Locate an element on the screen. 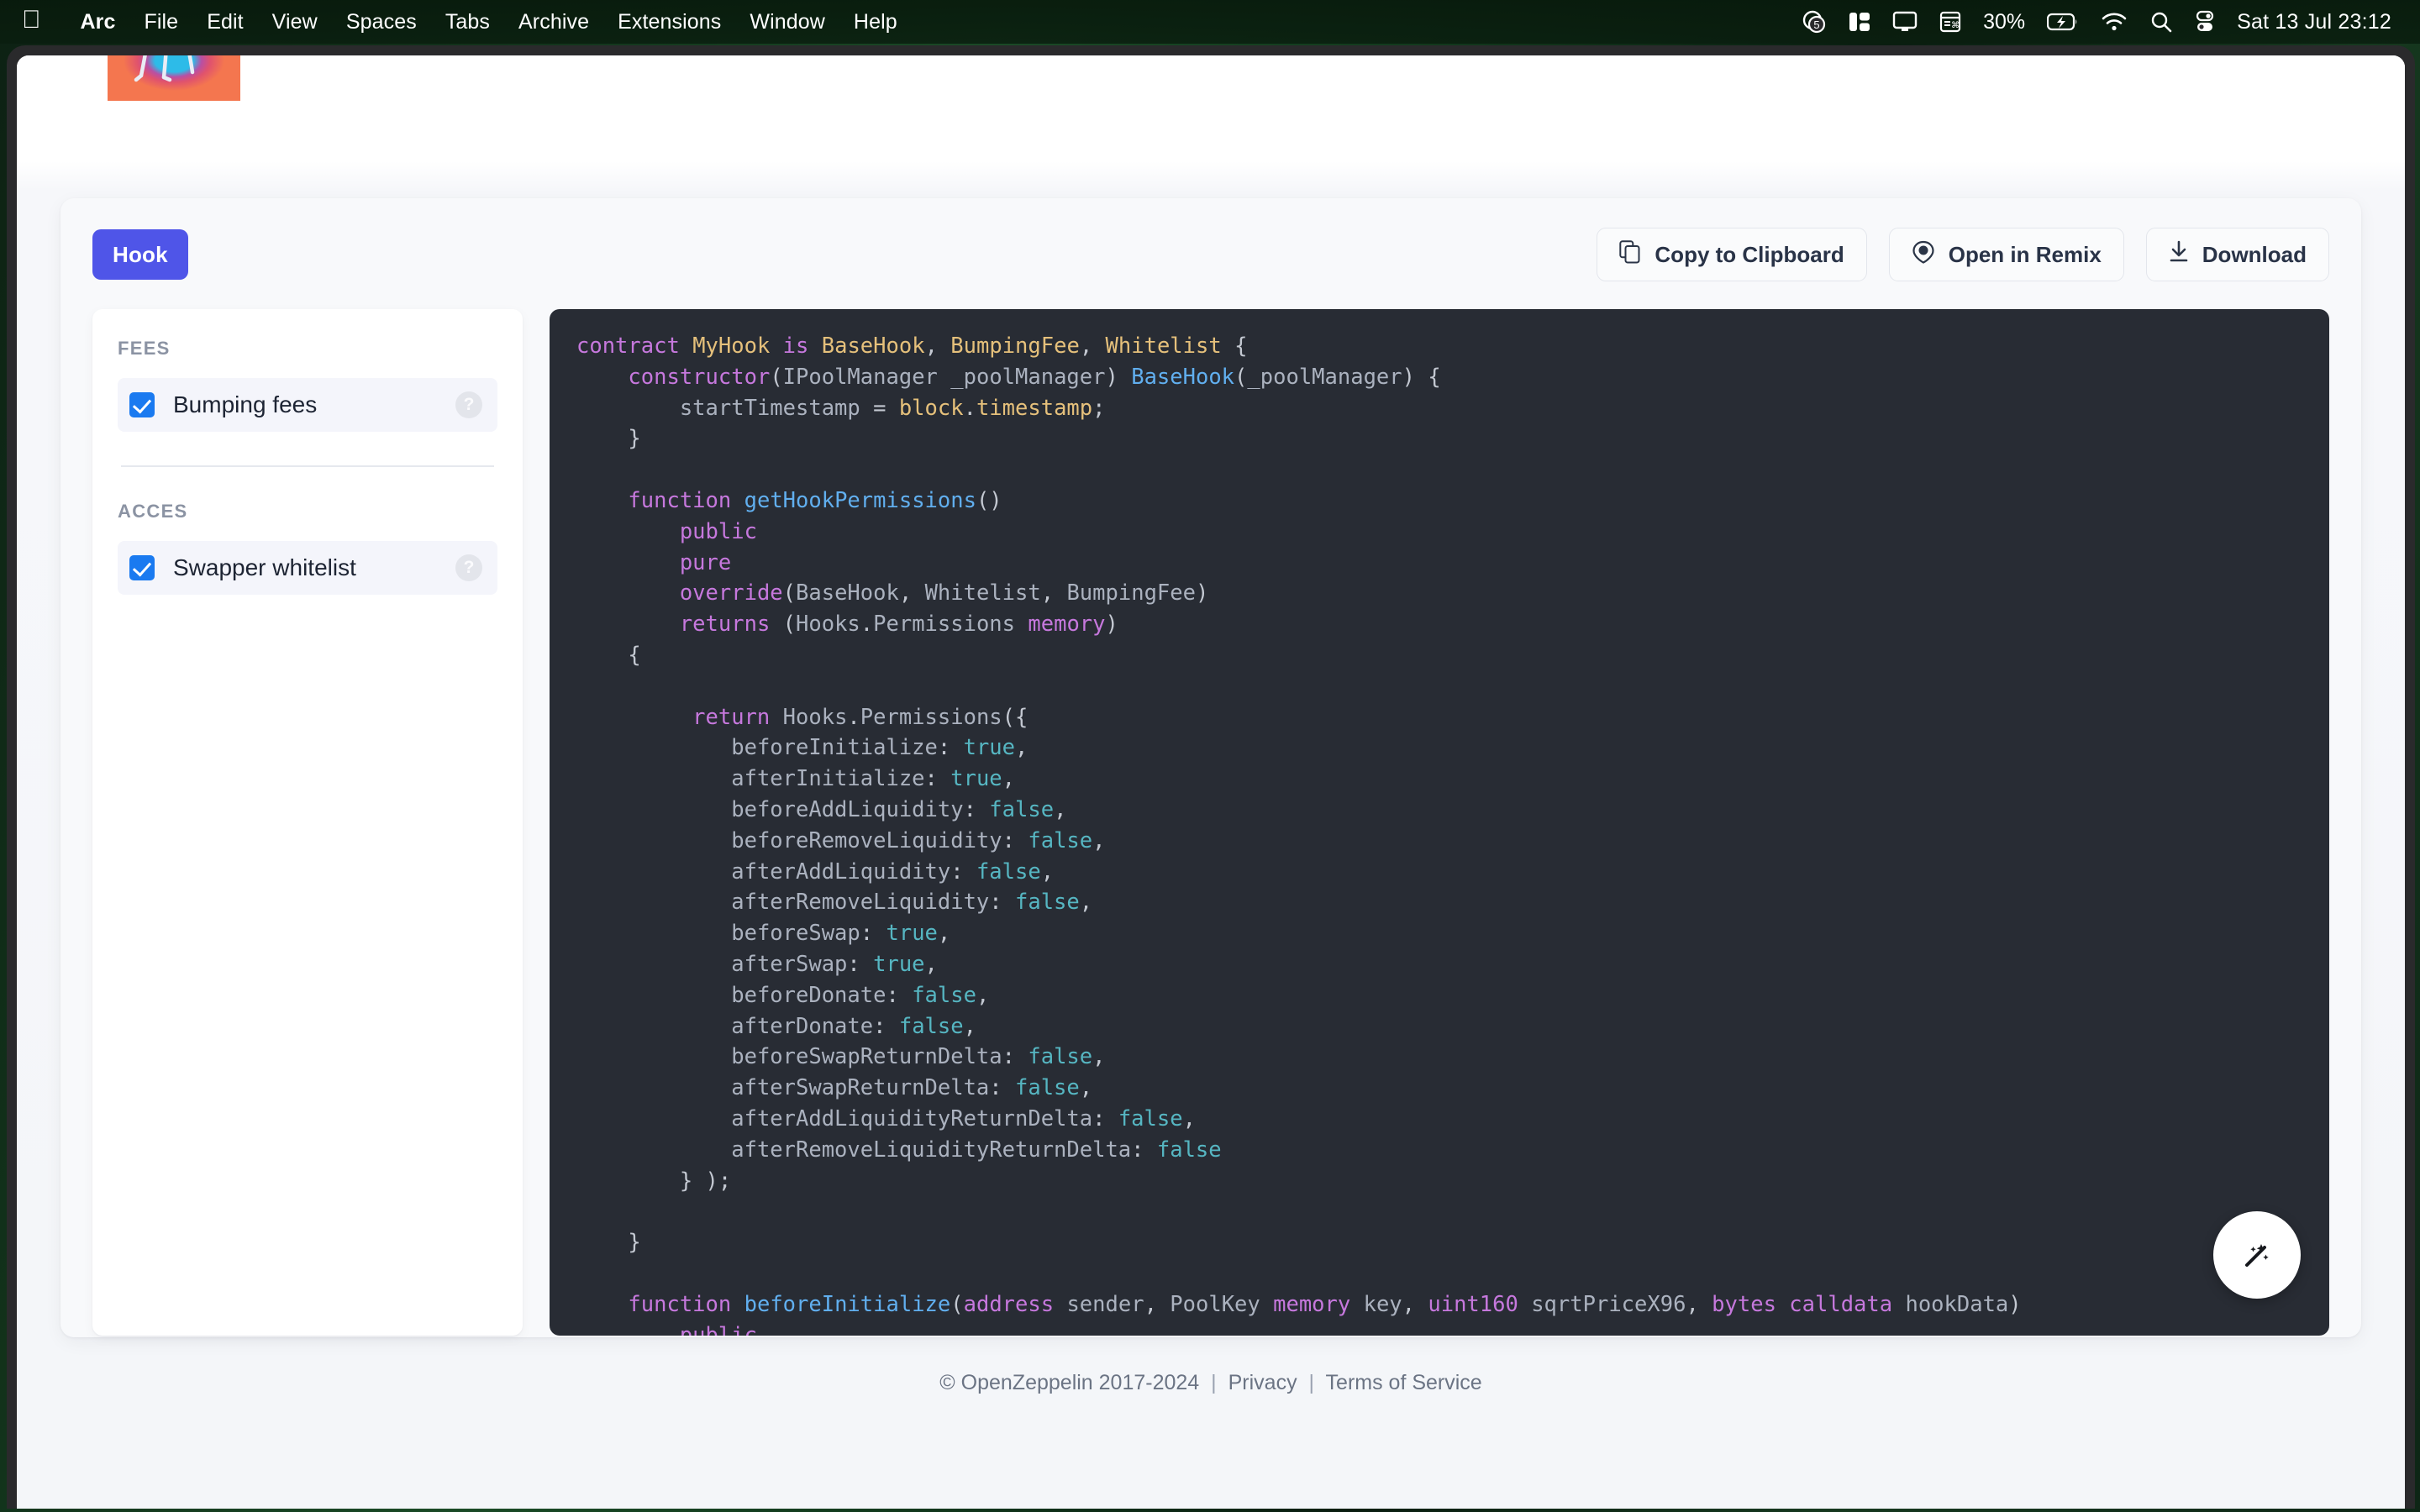 This screenshot has height=1512, width=2420. menu-item-help: Help is located at coordinates (875, 22).